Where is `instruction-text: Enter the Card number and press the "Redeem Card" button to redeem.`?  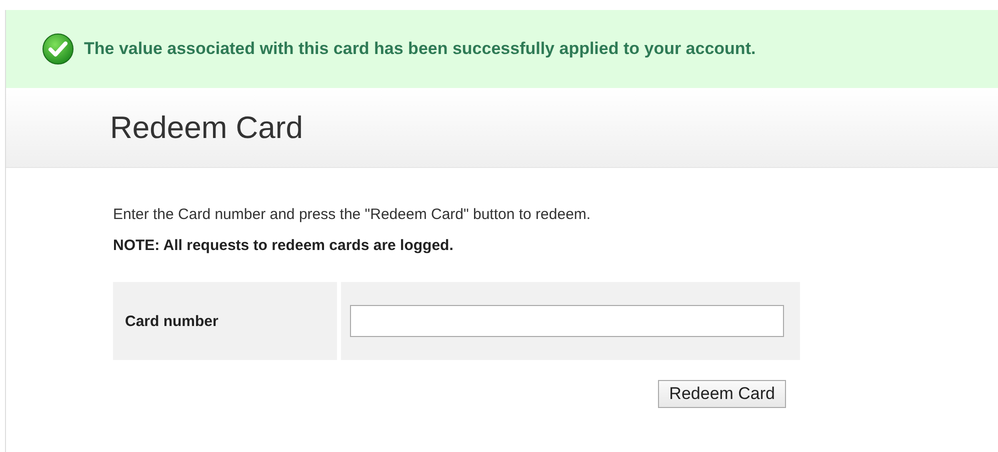 instruction-text: Enter the Card number and press the "Redeem Card" button to redeem. is located at coordinates (352, 214).